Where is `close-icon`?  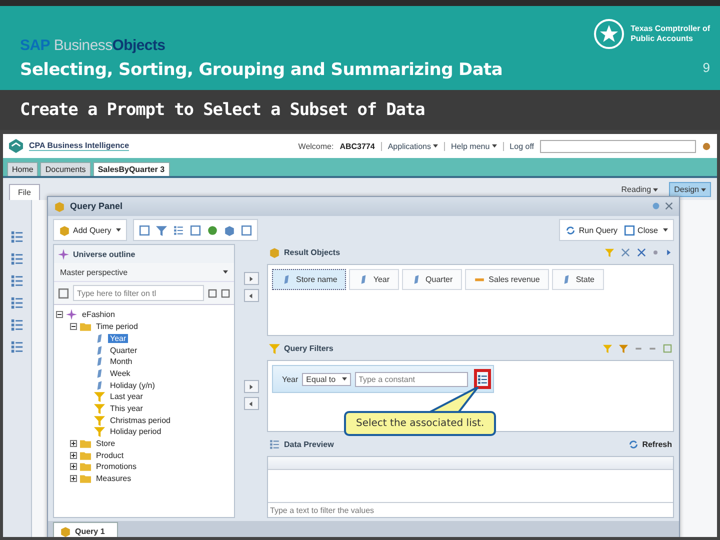 close-icon is located at coordinates (669, 206).